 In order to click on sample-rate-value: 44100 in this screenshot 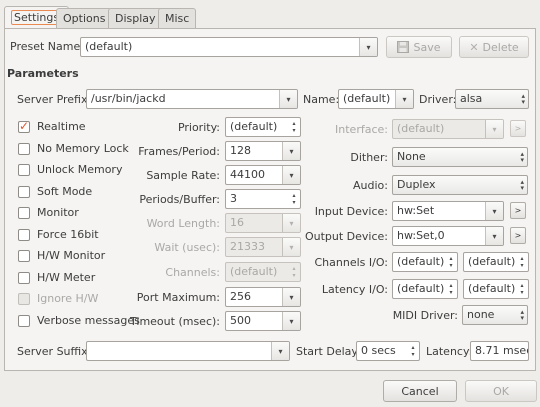, I will do `click(247, 174)`.